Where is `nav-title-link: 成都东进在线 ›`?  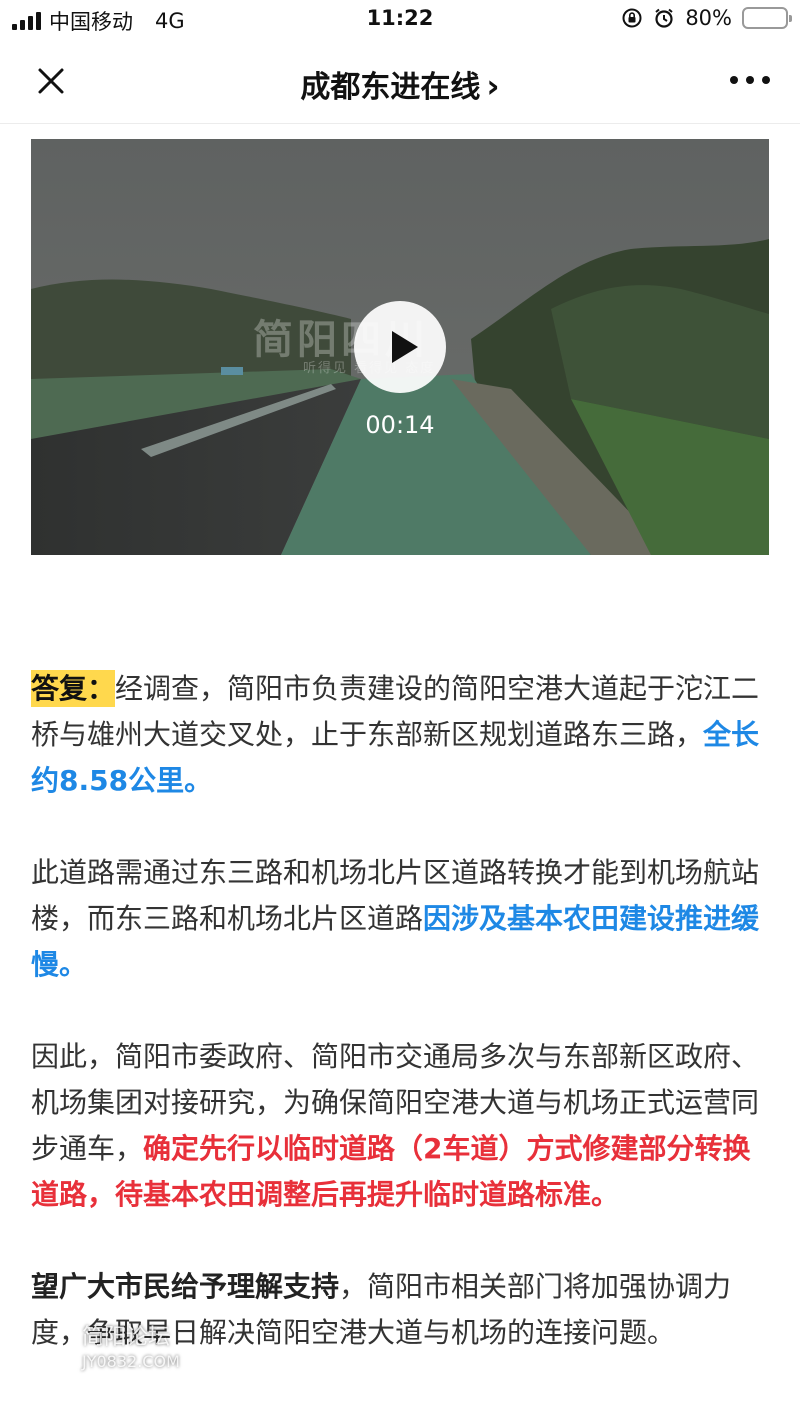
nav-title-link: 成都东进在线 › is located at coordinates (400, 84).